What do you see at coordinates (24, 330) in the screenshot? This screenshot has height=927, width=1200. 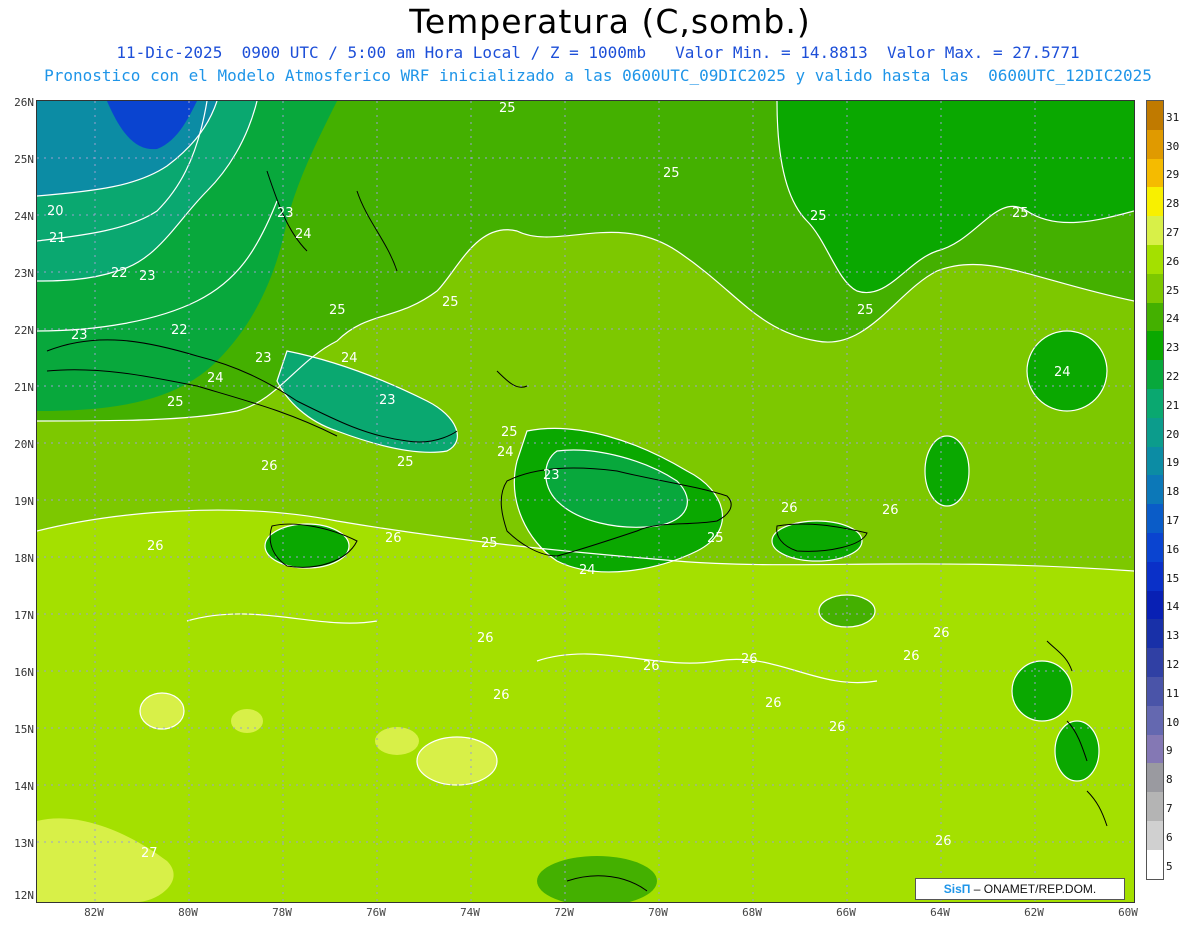 I see `lat-label: 22N` at bounding box center [24, 330].